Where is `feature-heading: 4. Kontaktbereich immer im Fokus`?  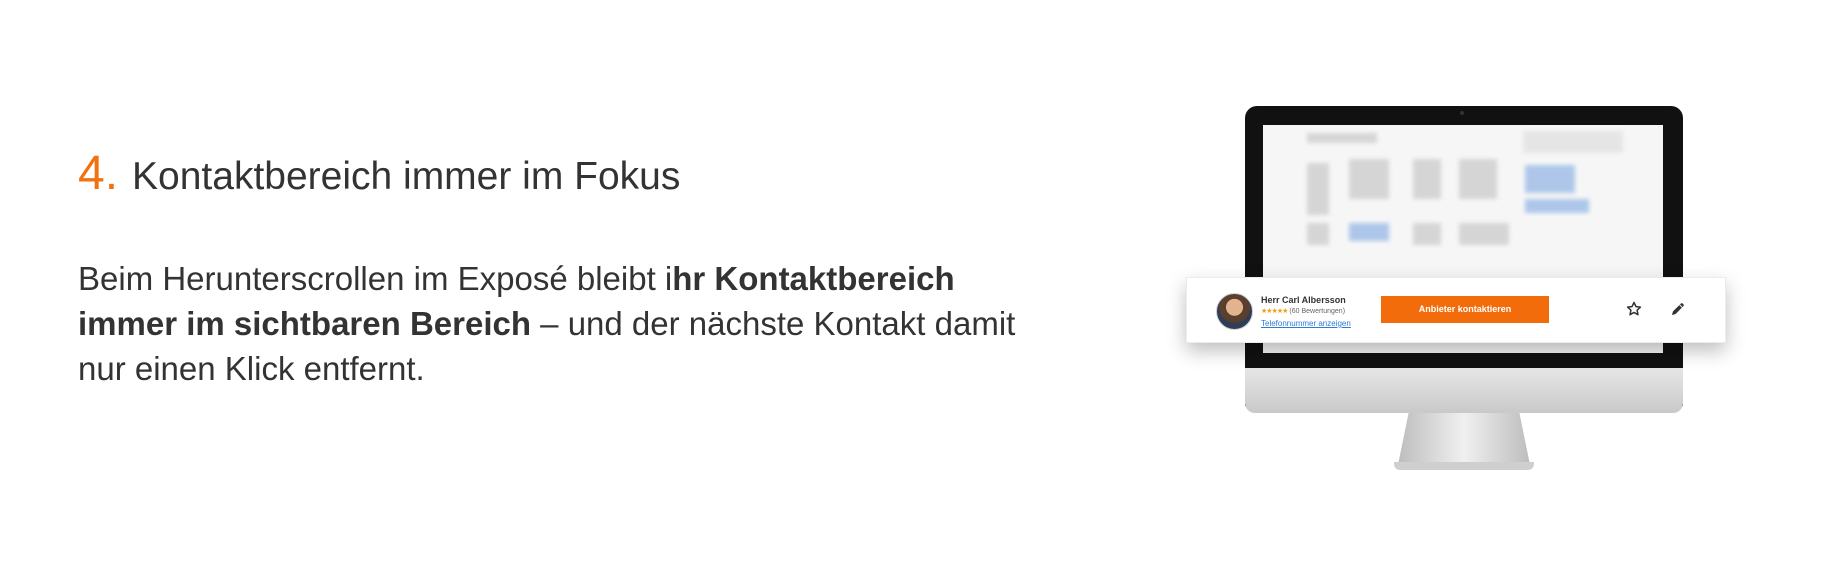
feature-heading: 4. Kontaktbereich immer im Fokus is located at coordinates (578, 174).